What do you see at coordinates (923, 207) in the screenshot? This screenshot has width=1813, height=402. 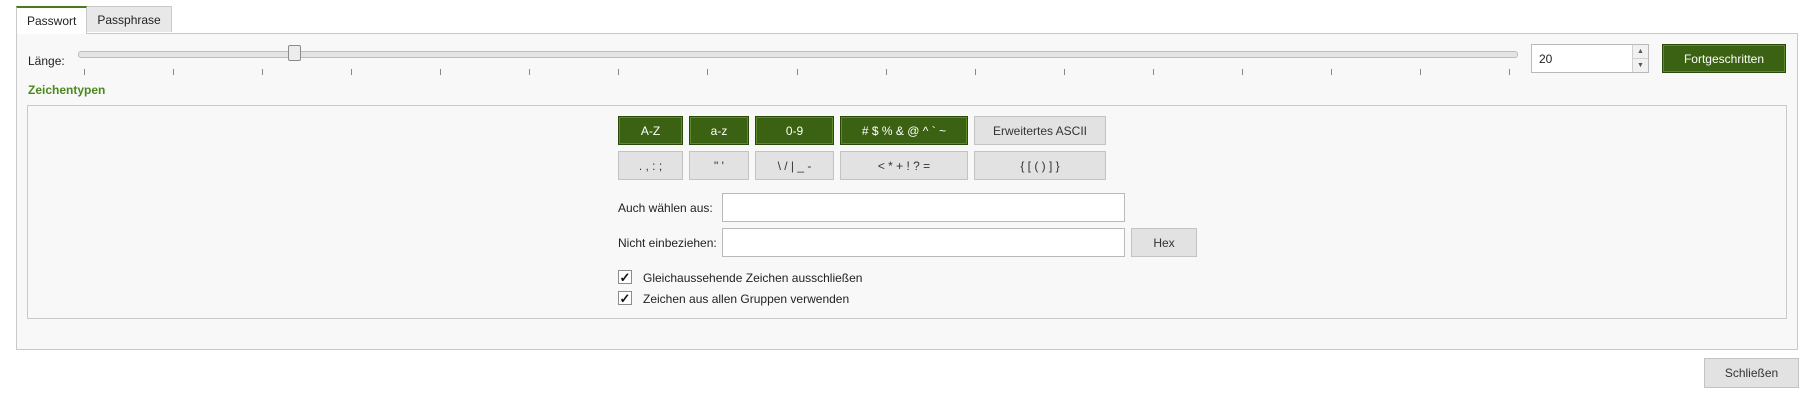 I see `also-choose-input` at bounding box center [923, 207].